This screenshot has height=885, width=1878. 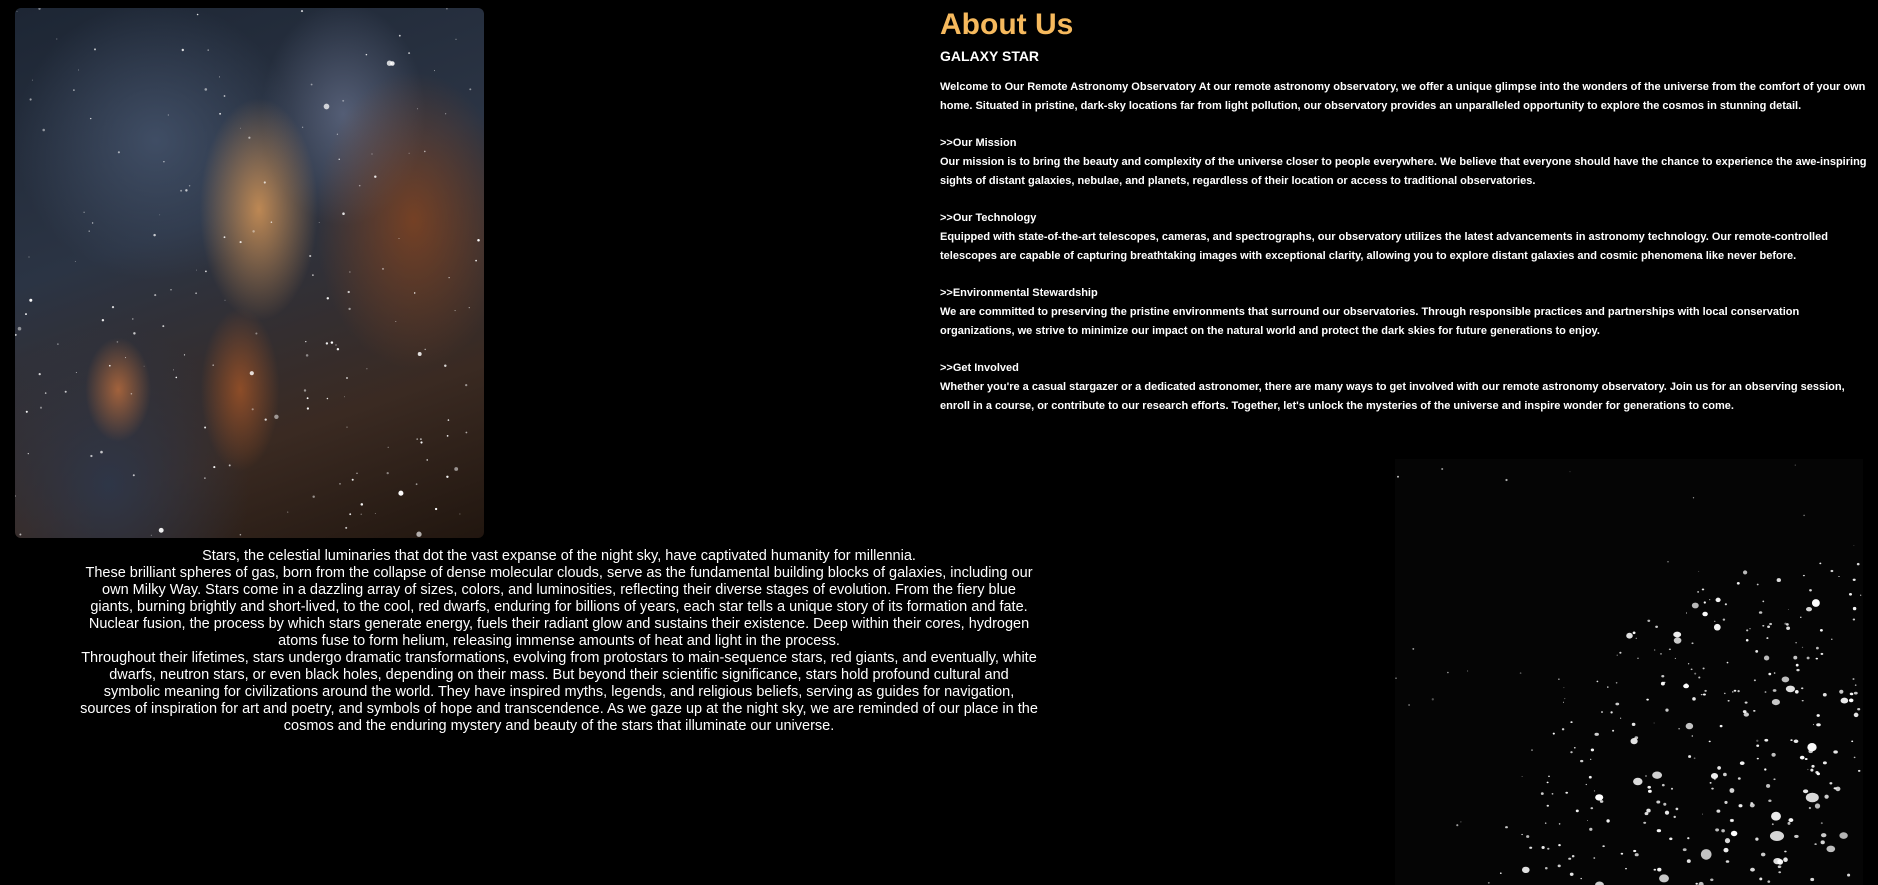 I want to click on section-heading: >>Our Mission, so click(x=978, y=143).